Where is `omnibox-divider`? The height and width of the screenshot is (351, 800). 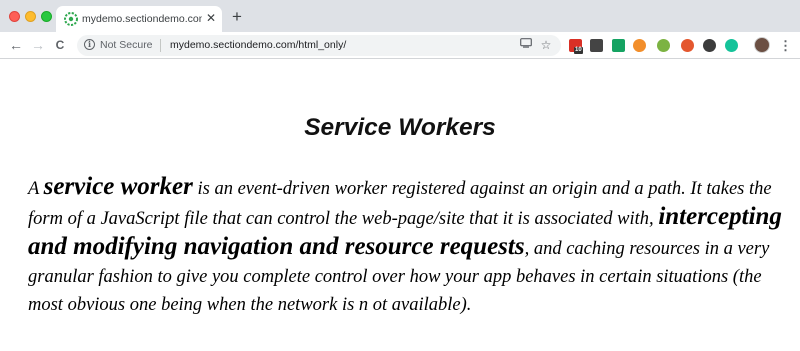 omnibox-divider is located at coordinates (160, 45).